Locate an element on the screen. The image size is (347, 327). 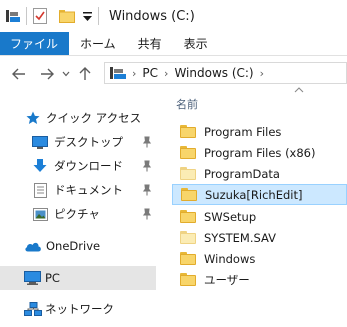
sort-ascending-icon is located at coordinates (299, 90).